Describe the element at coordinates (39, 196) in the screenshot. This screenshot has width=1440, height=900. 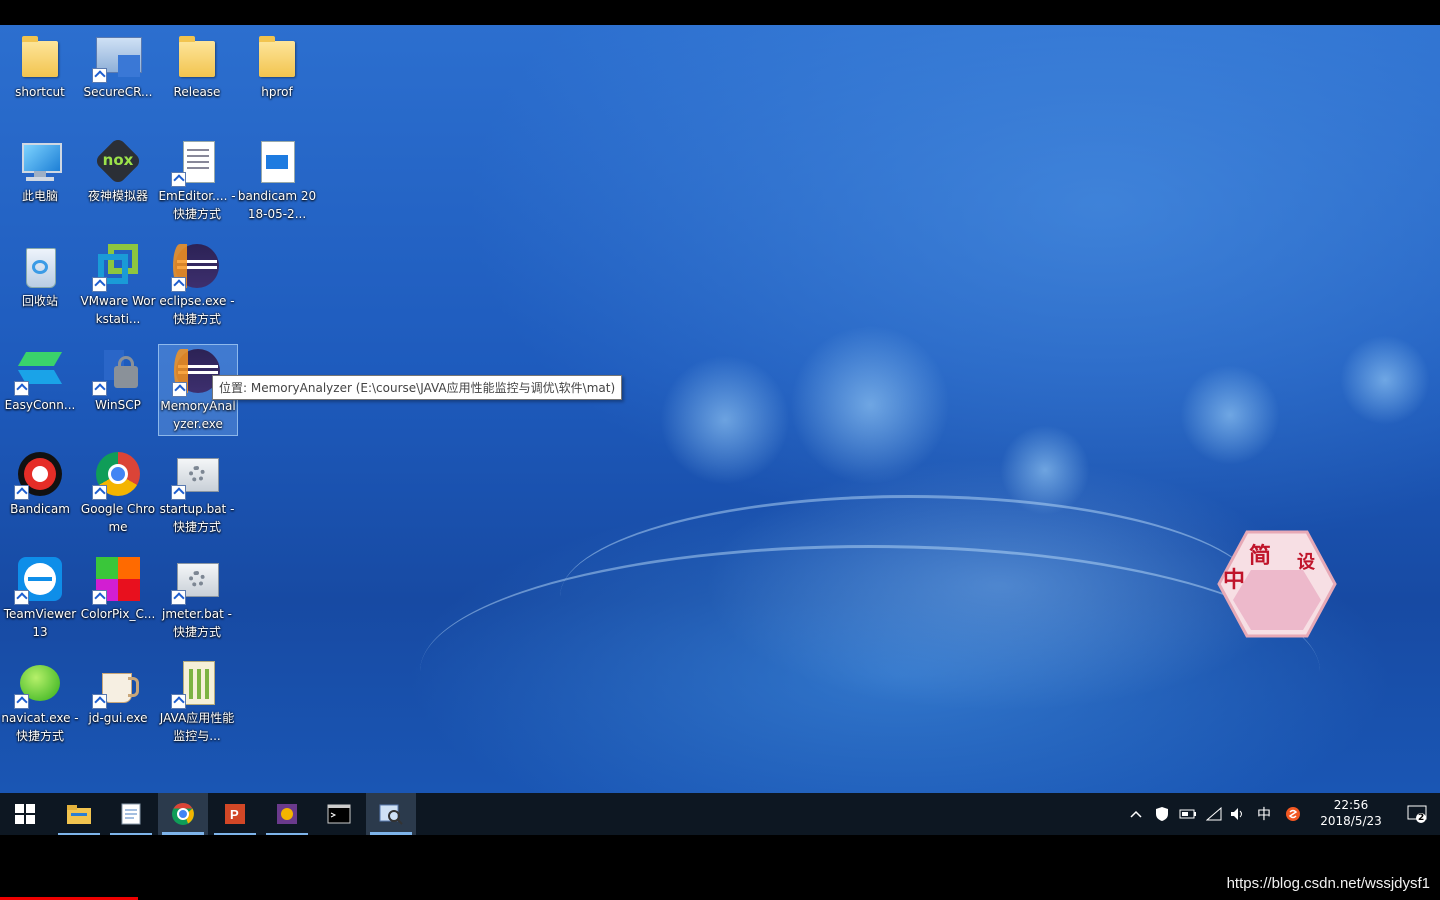
I see `icon-label: 此电脑` at that location.